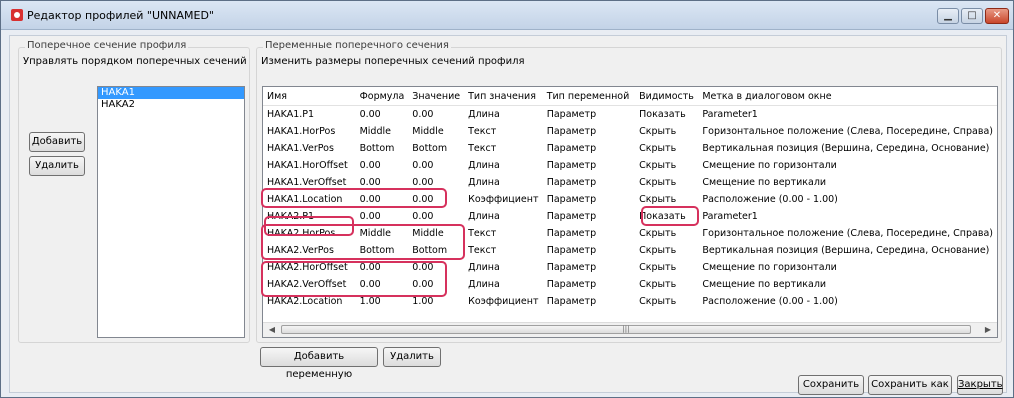  What do you see at coordinates (319, 363) in the screenshot?
I see `add-variable-button: Добавить переменную` at bounding box center [319, 363].